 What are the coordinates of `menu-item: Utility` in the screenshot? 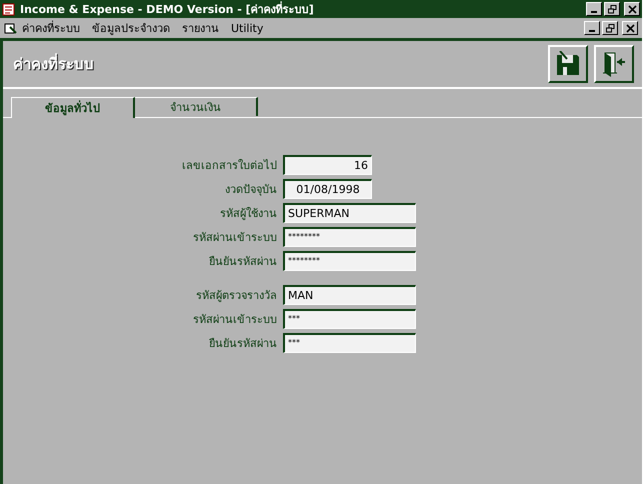 It's located at (247, 28).